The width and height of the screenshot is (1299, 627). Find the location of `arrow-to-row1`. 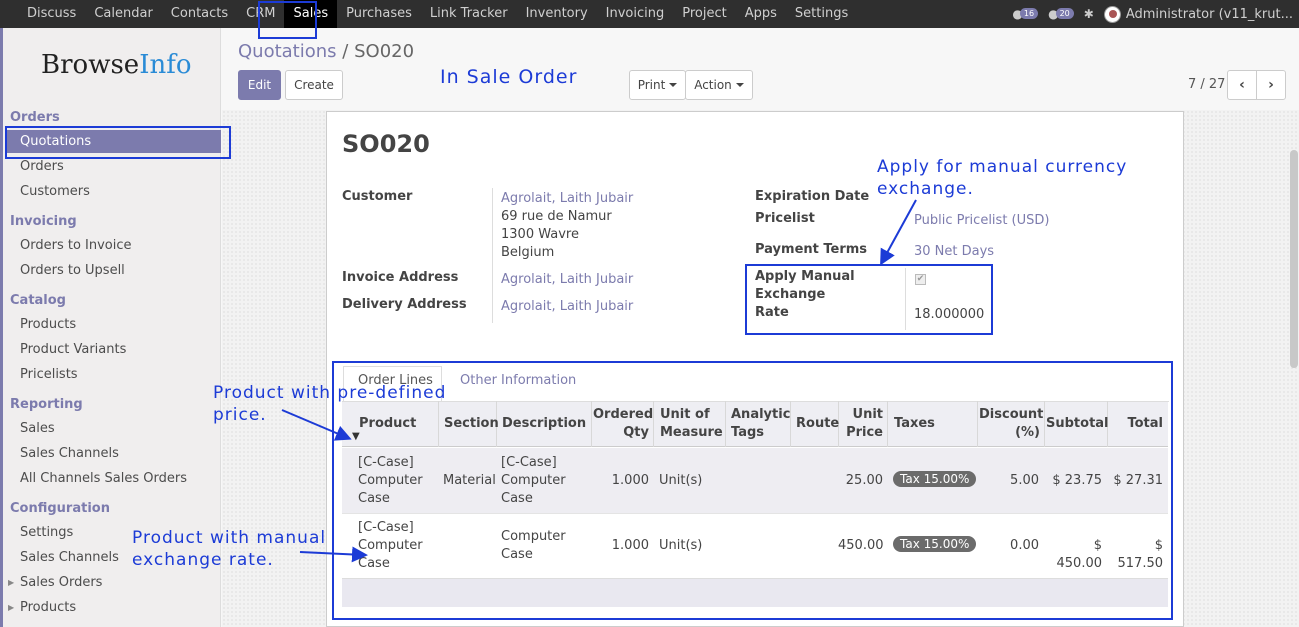

arrow-to-row1 is located at coordinates (316, 425).